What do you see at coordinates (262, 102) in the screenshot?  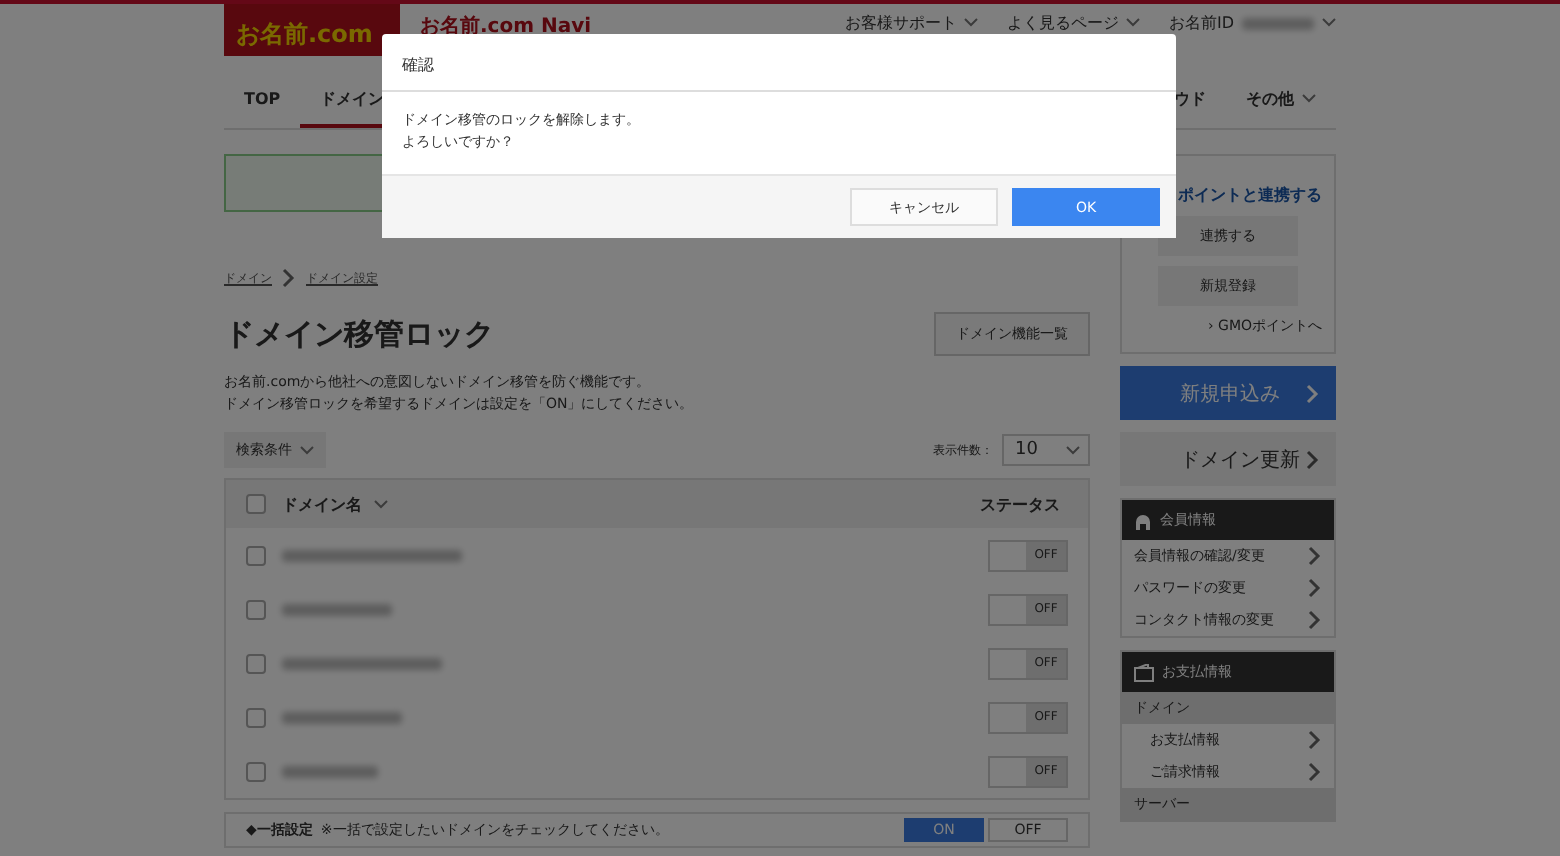 I see `nav-tab: TOP` at bounding box center [262, 102].